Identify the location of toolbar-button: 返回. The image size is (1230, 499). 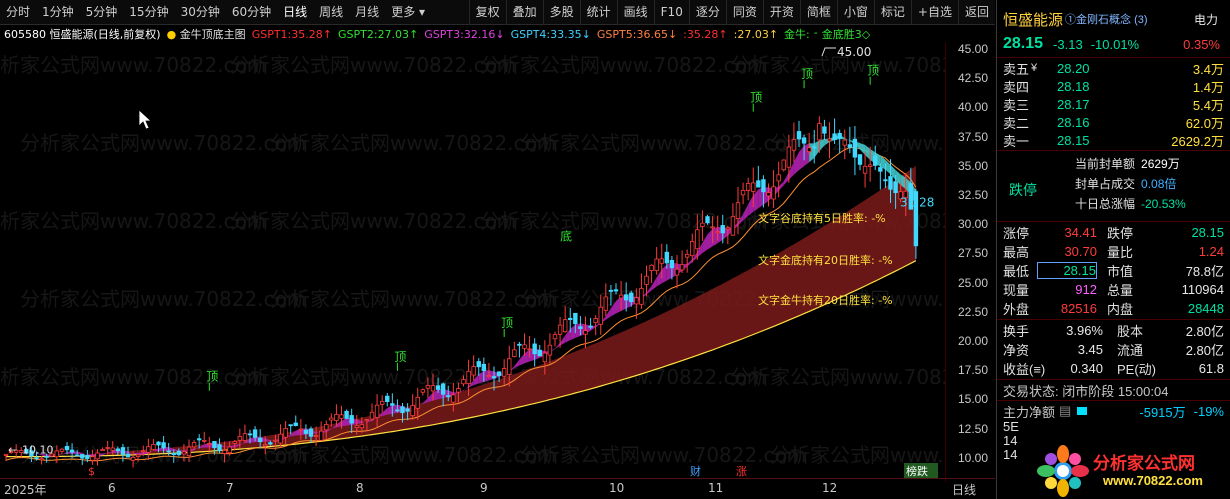
(976, 12).